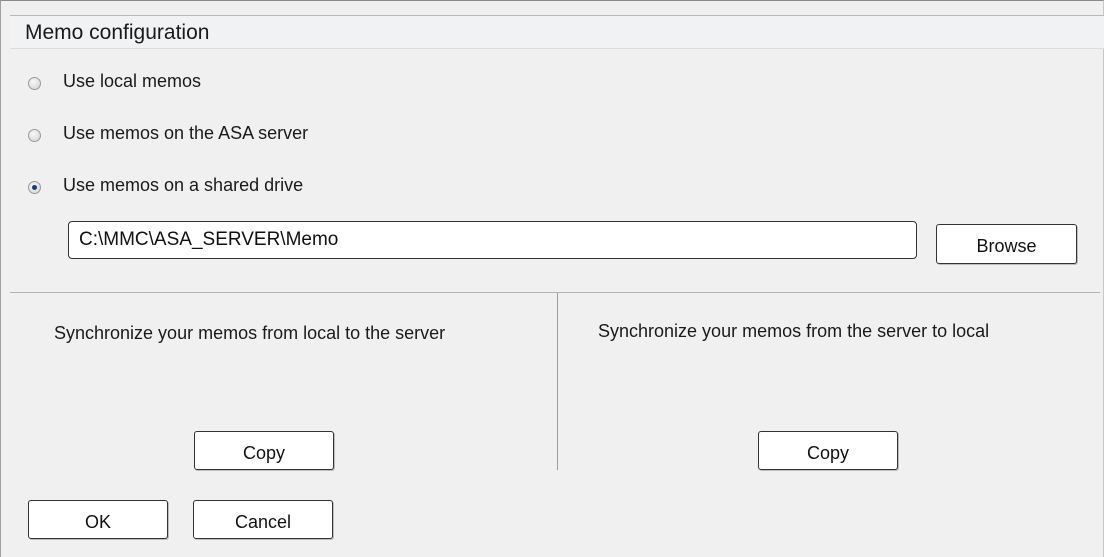 This screenshot has width=1104, height=557. I want to click on vertical-divider, so click(557, 381).